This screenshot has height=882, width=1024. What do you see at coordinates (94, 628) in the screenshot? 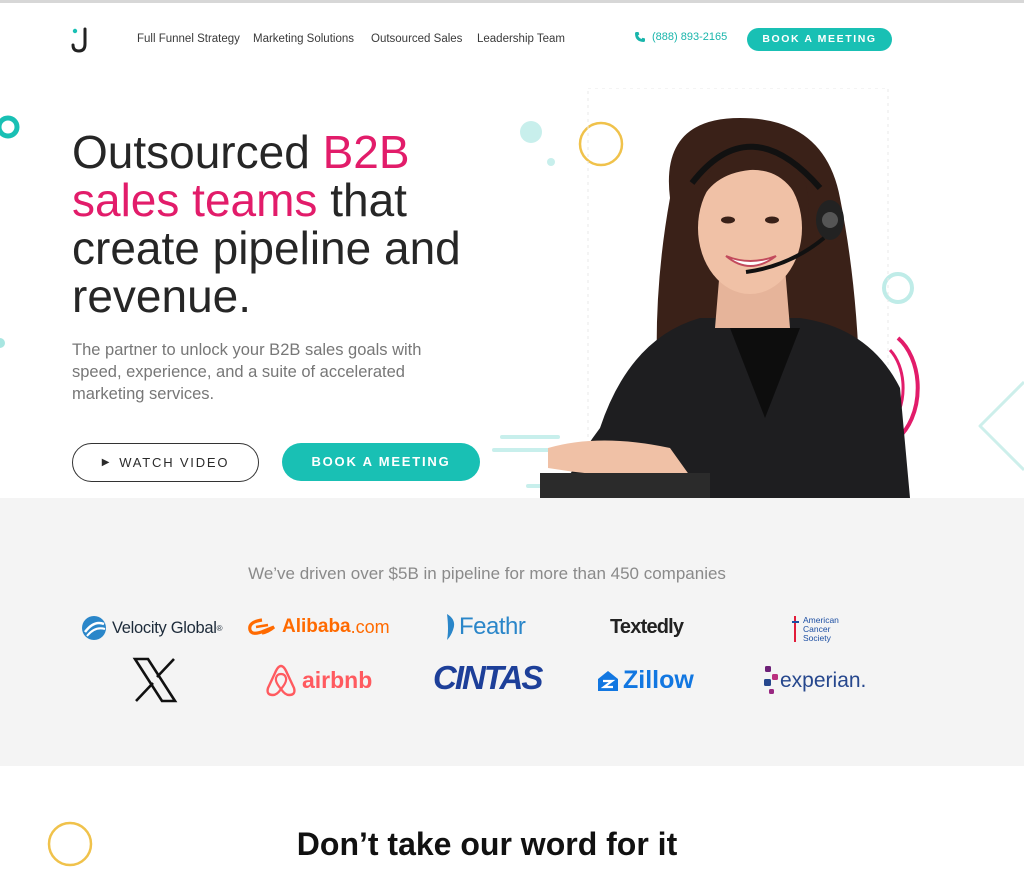
I see `velocity-global-mark-icon` at bounding box center [94, 628].